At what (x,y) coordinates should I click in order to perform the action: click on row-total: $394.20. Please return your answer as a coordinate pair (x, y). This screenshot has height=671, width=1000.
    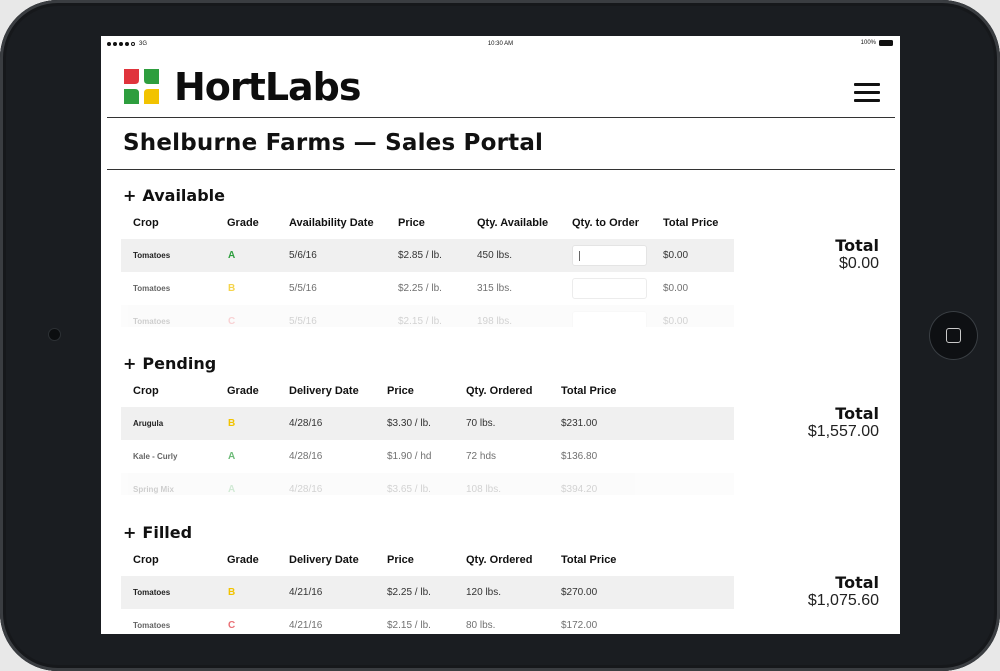
    Looking at the image, I should click on (579, 489).